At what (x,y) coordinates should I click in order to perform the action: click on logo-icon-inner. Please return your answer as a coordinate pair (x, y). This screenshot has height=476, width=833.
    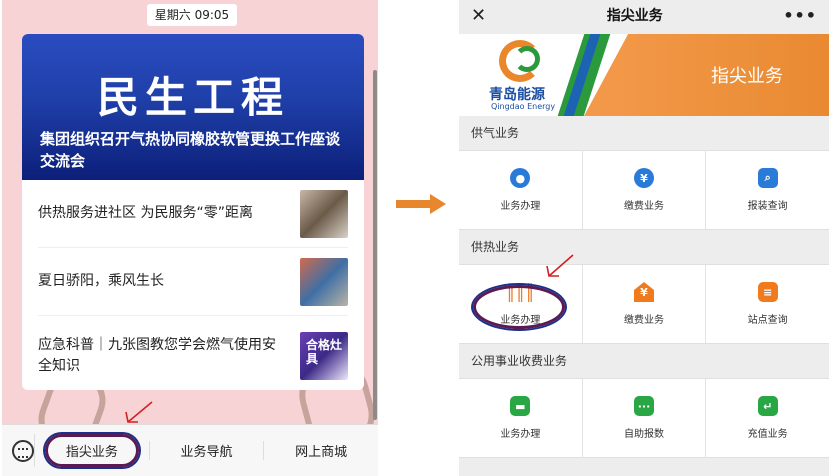
    Looking at the image, I should click on (527, 59).